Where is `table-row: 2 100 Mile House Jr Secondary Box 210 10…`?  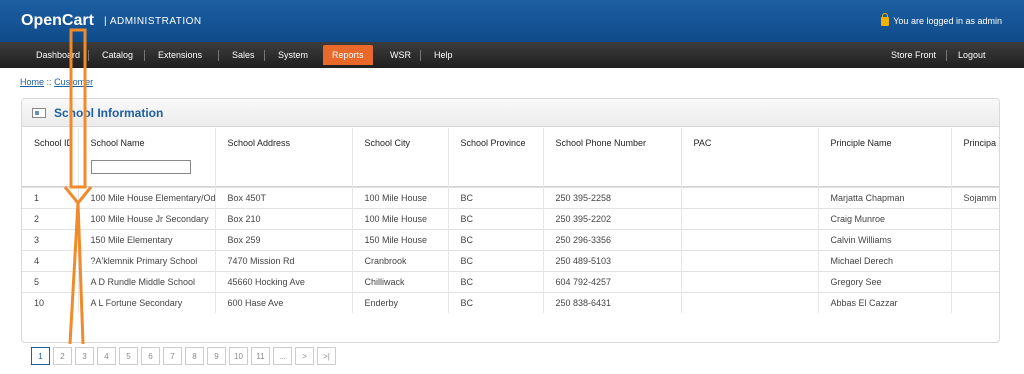
table-row: 2 100 Mile House Jr Secondary Box 210 10… is located at coordinates (510, 218).